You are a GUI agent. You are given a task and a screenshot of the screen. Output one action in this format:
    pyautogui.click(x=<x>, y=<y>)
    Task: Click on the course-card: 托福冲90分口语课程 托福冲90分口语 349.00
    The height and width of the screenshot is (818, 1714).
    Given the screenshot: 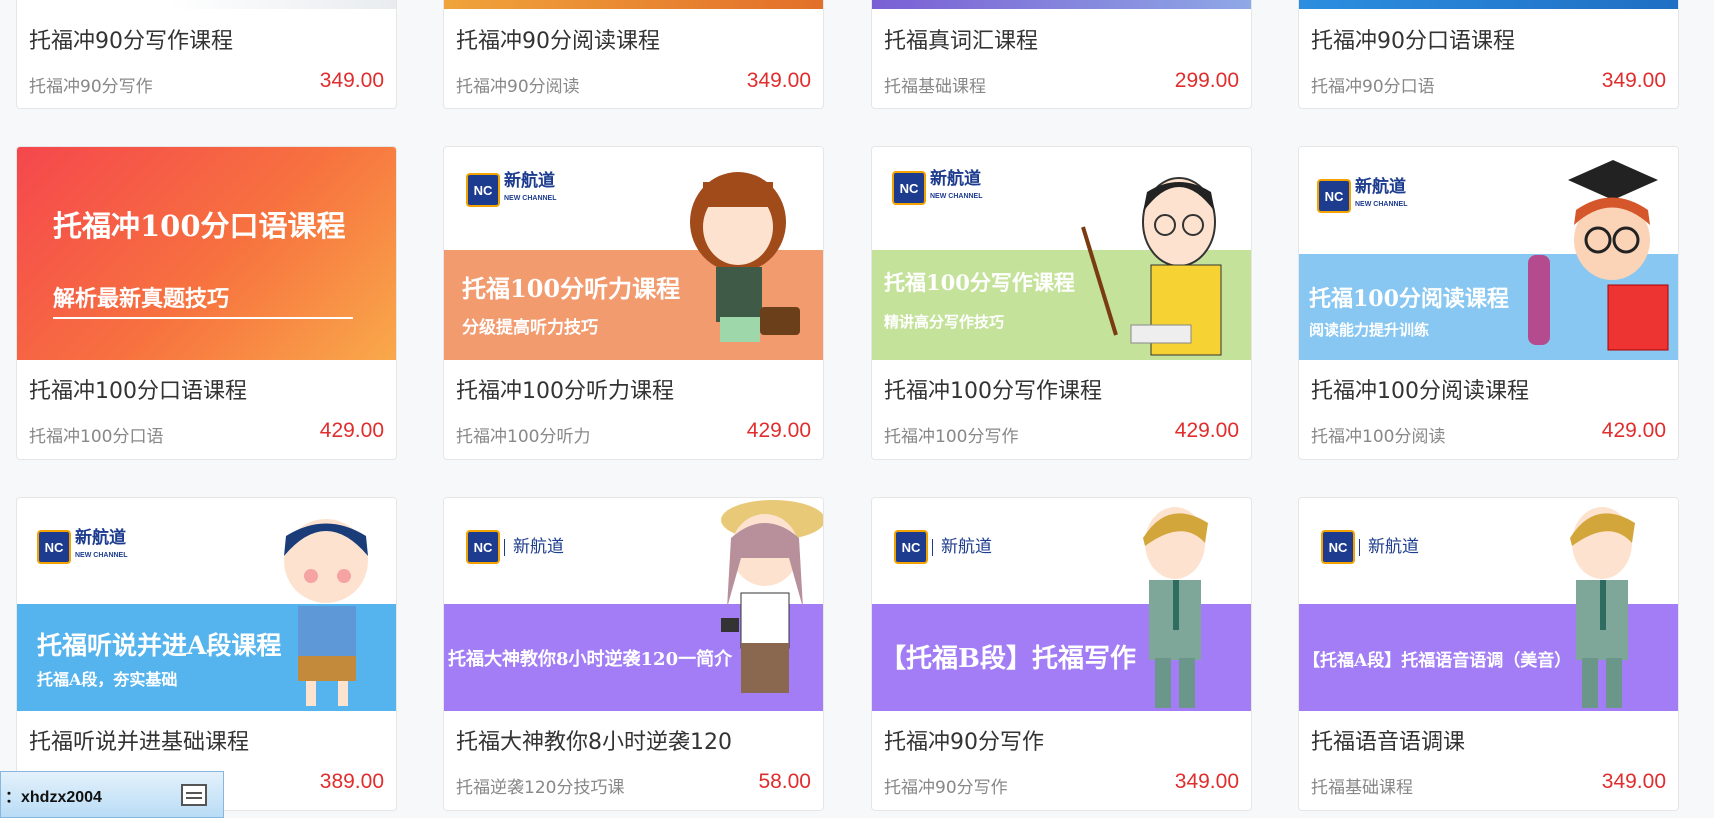 What is the action you would take?
    pyautogui.click(x=1488, y=54)
    